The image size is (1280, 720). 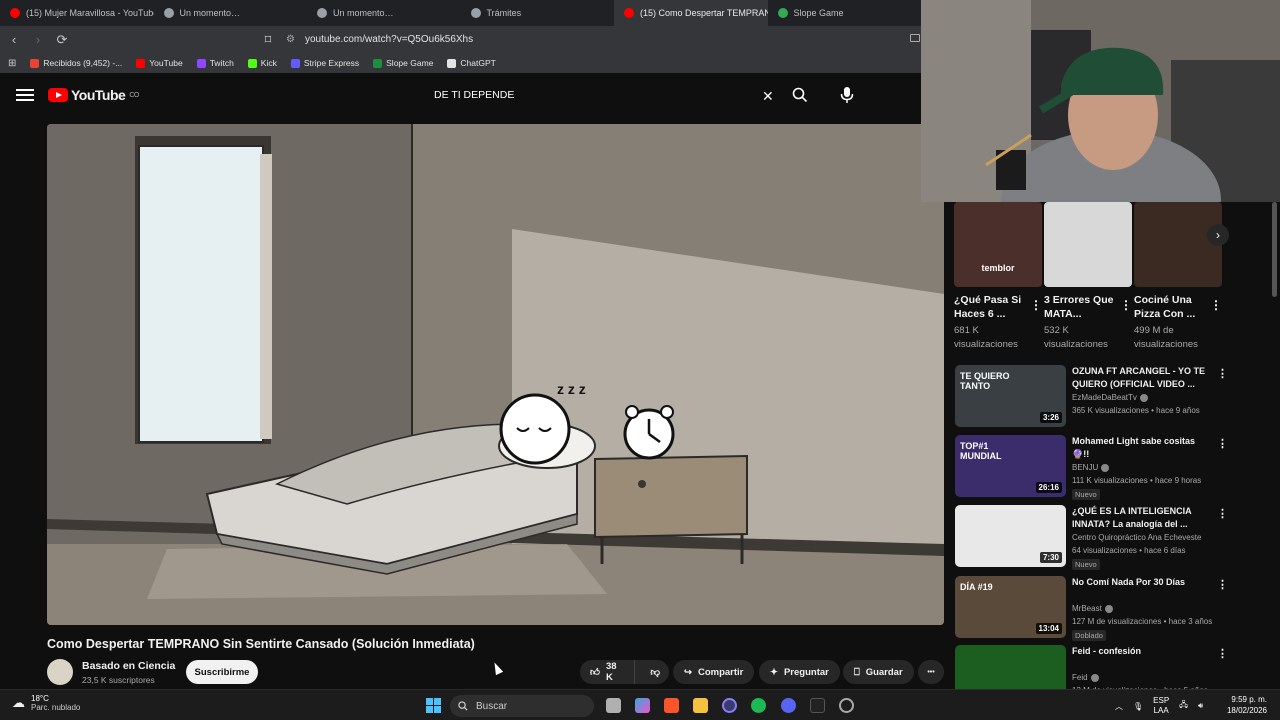 What do you see at coordinates (847, 95) in the screenshot?
I see `microphone-icon` at bounding box center [847, 95].